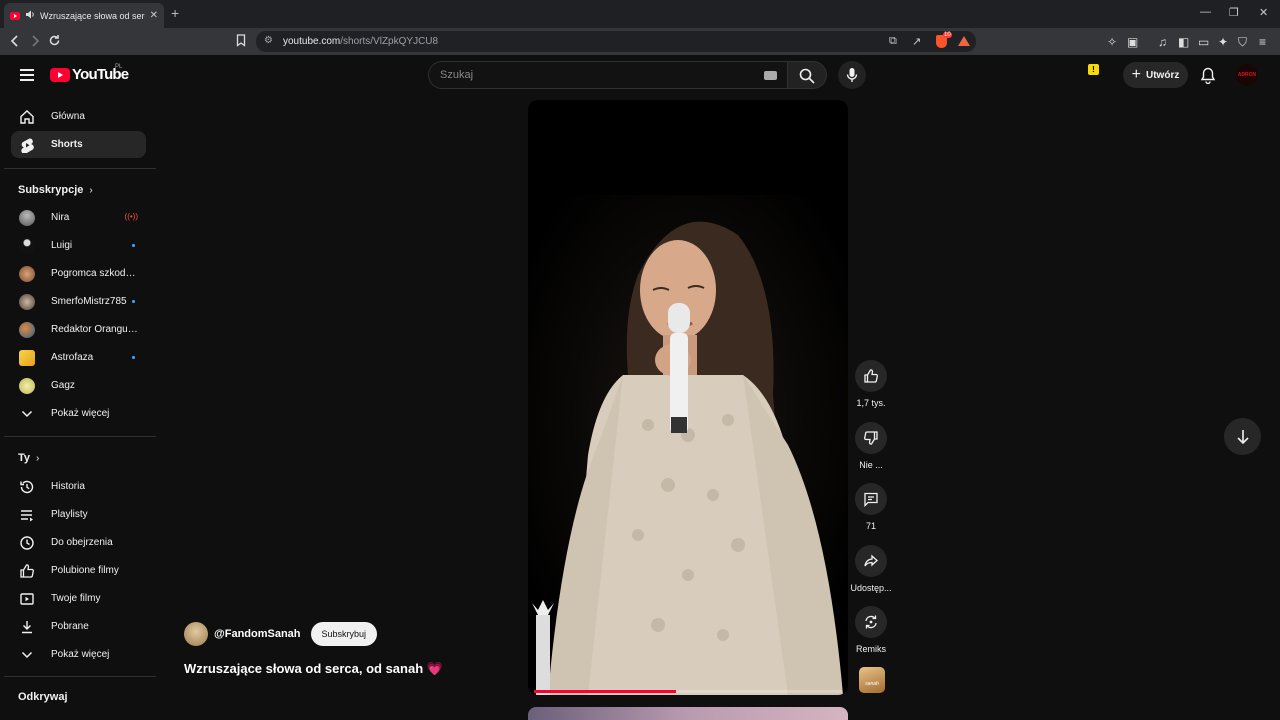 The width and height of the screenshot is (1280, 720). Describe the element at coordinates (78, 514) in the screenshot. I see `sidebar-item-playlists: Playlisty` at that location.